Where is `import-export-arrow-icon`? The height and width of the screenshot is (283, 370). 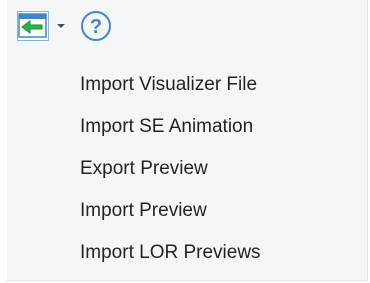
import-export-arrow-icon is located at coordinates (32, 25).